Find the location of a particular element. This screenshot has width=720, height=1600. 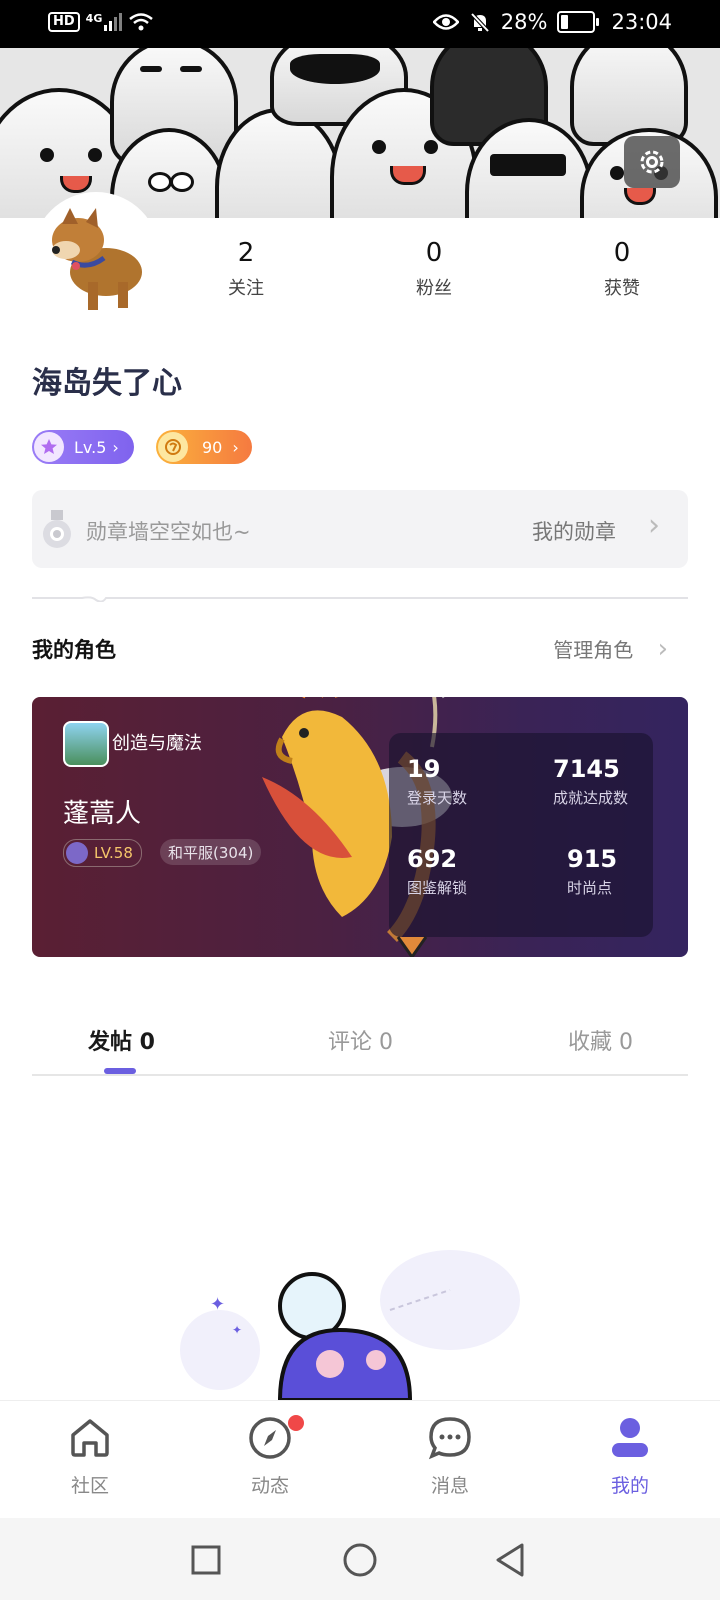

nav-profile-label: 我的 is located at coordinates (629, 1486).